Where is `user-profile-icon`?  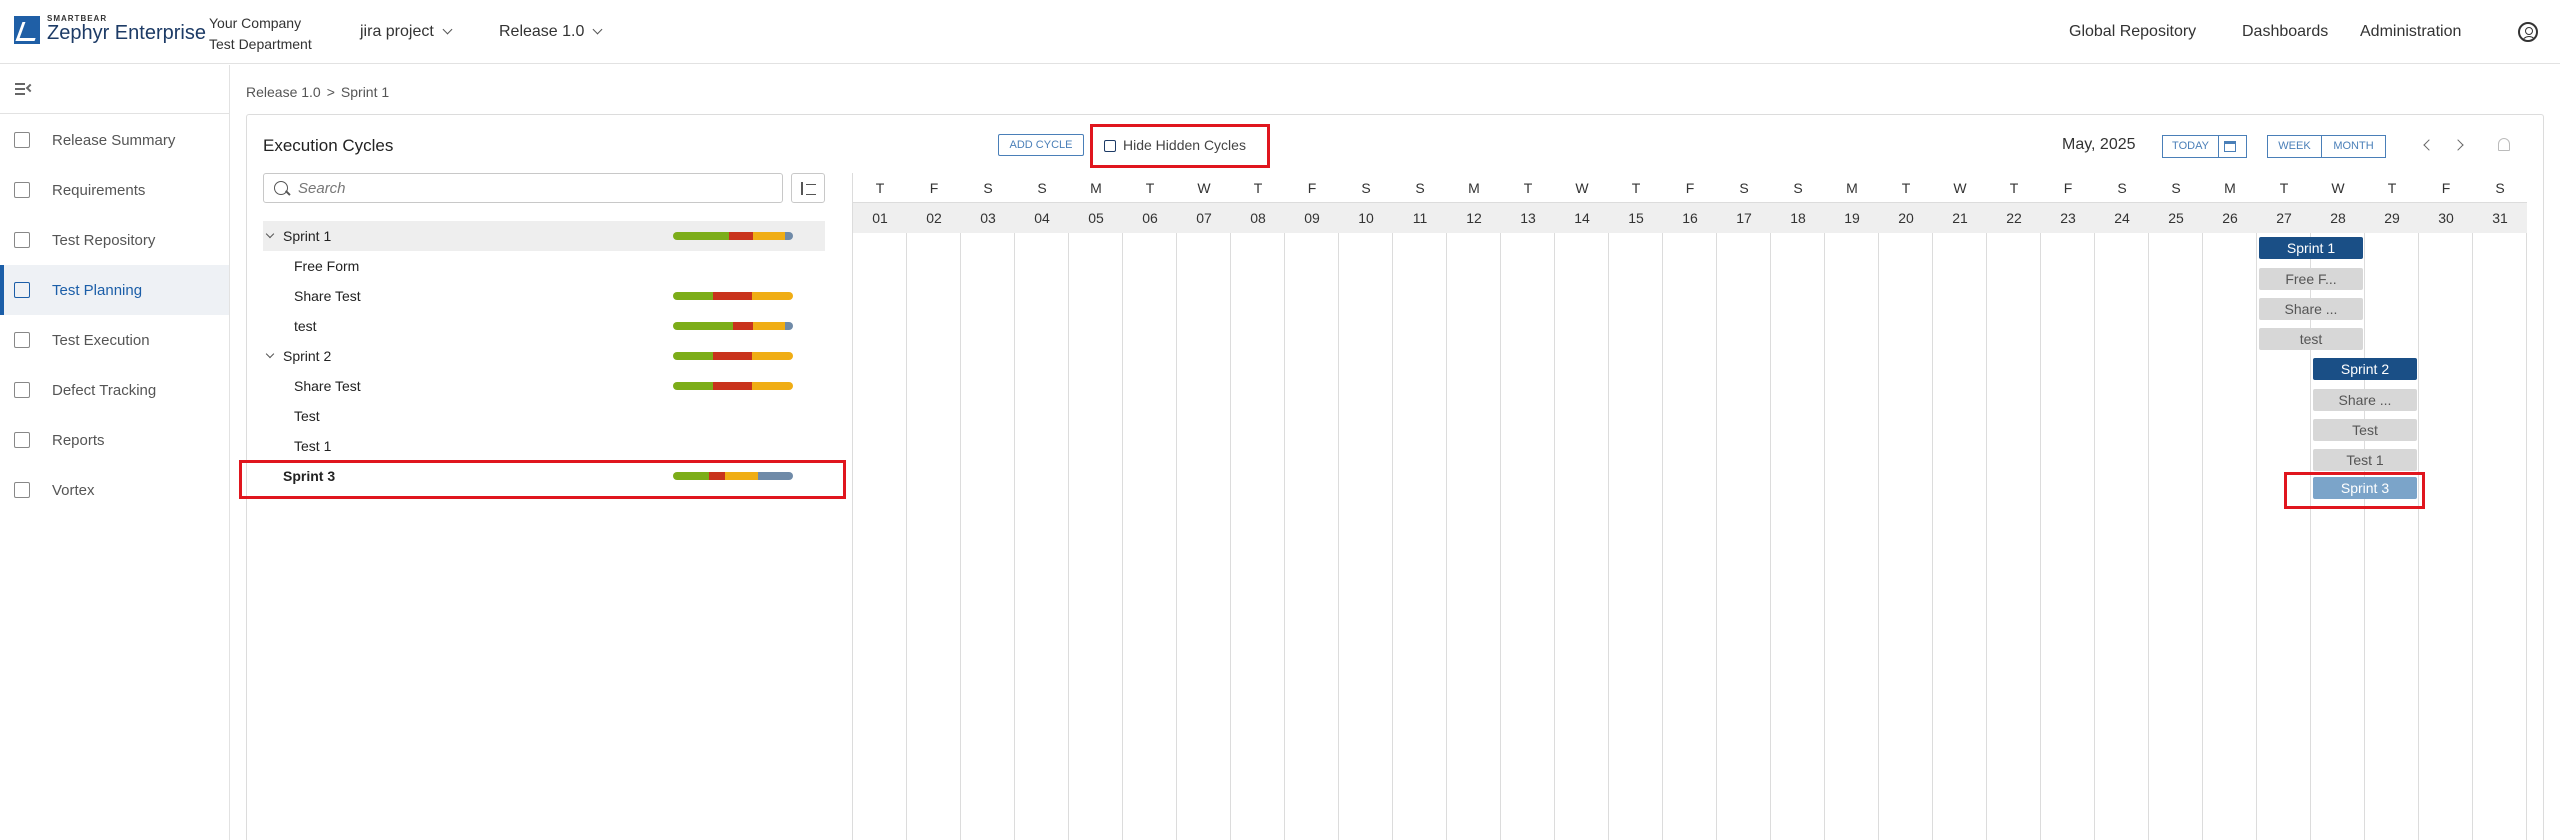 user-profile-icon is located at coordinates (2528, 32).